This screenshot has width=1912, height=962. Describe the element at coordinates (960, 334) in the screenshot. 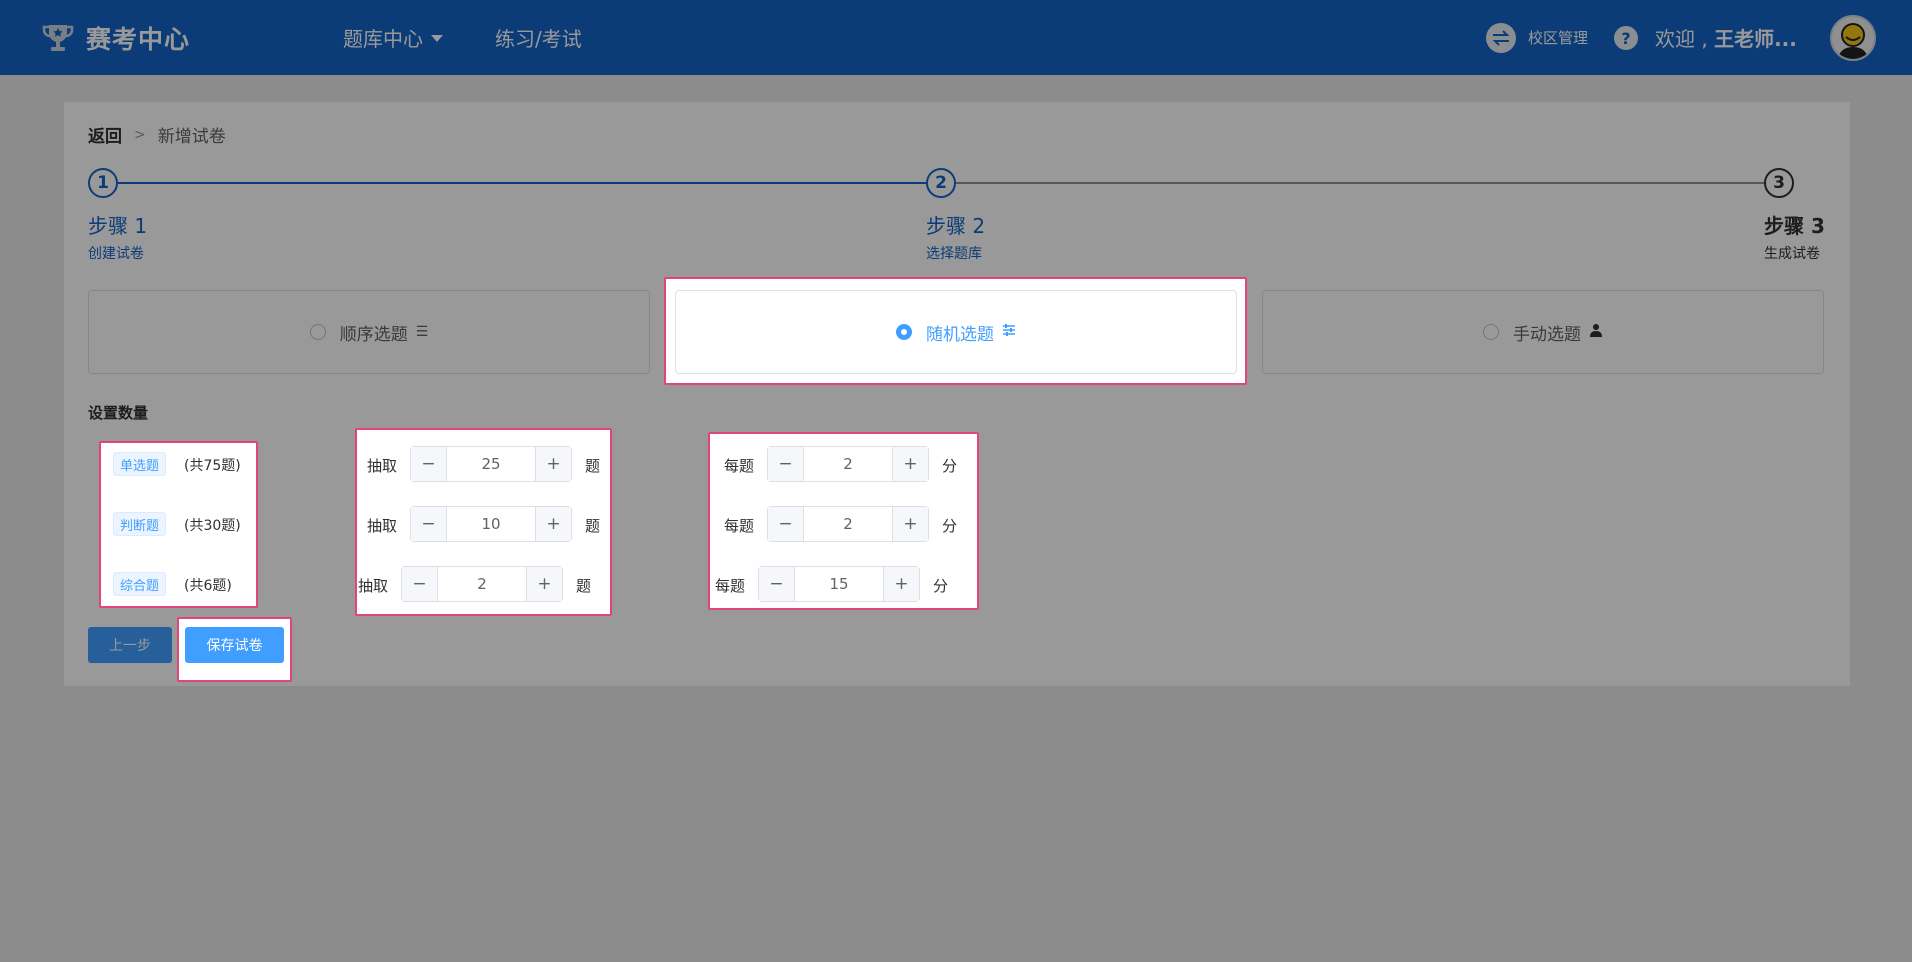

I see `mode-random-label: 随机选题` at that location.